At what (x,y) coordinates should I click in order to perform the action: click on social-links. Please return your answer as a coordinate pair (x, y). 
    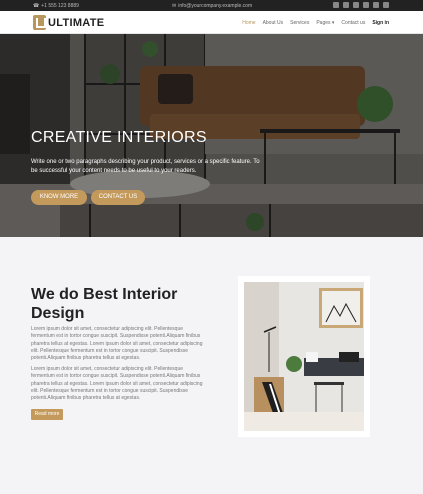
    Looking at the image, I should click on (361, 5).